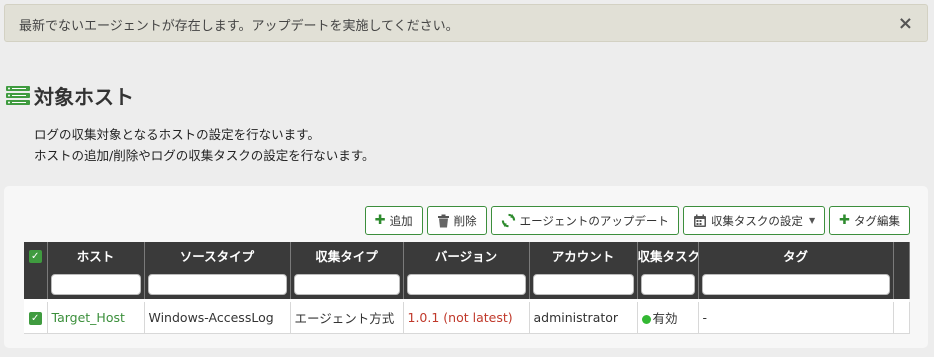 This screenshot has width=934, height=357. Describe the element at coordinates (508, 220) in the screenshot. I see `refresh-icon` at that location.